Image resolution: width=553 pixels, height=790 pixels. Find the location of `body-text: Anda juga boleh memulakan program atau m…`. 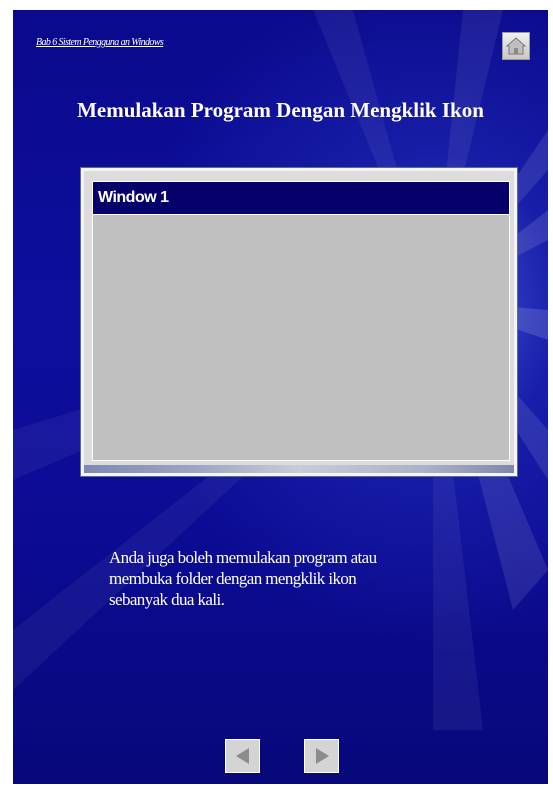

body-text: Anda juga boleh memulakan program atau m… is located at coordinates (299, 578).